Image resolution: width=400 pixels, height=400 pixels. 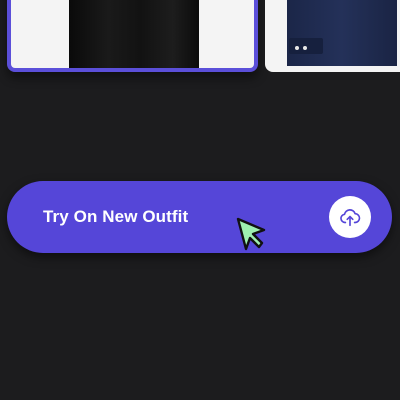 I want to click on pointer-arrow-icon, so click(x=251, y=234).